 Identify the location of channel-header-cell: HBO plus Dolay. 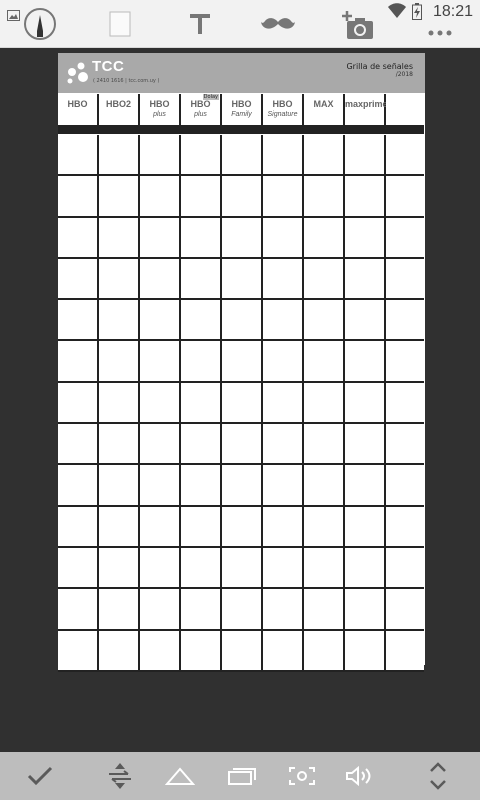
(201, 114).